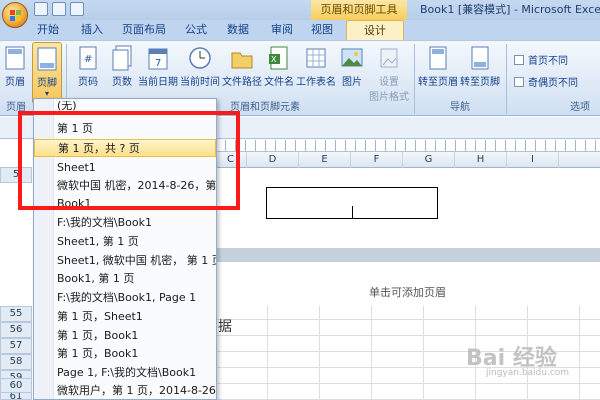 Image resolution: width=600 pixels, height=400 pixels. Describe the element at coordinates (325, 160) in the screenshot. I see `column-header: E` at that location.